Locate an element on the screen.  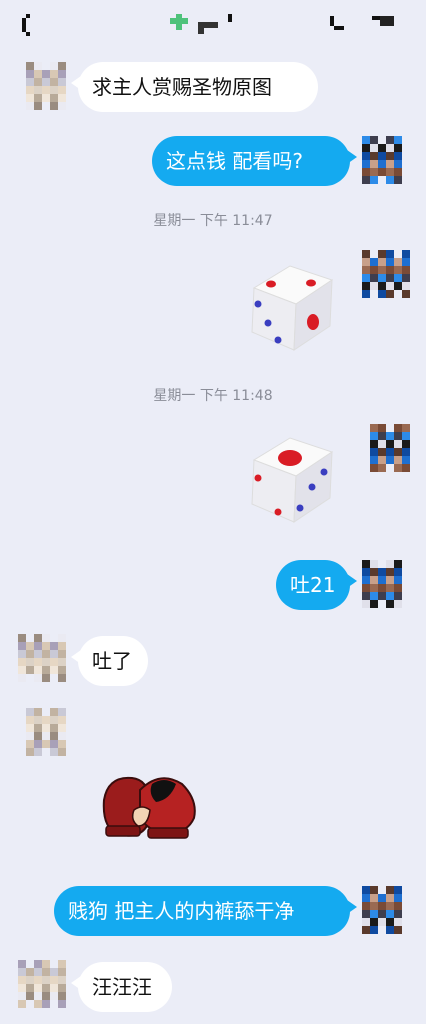
menu-icons is located at coordinates (370, 23).